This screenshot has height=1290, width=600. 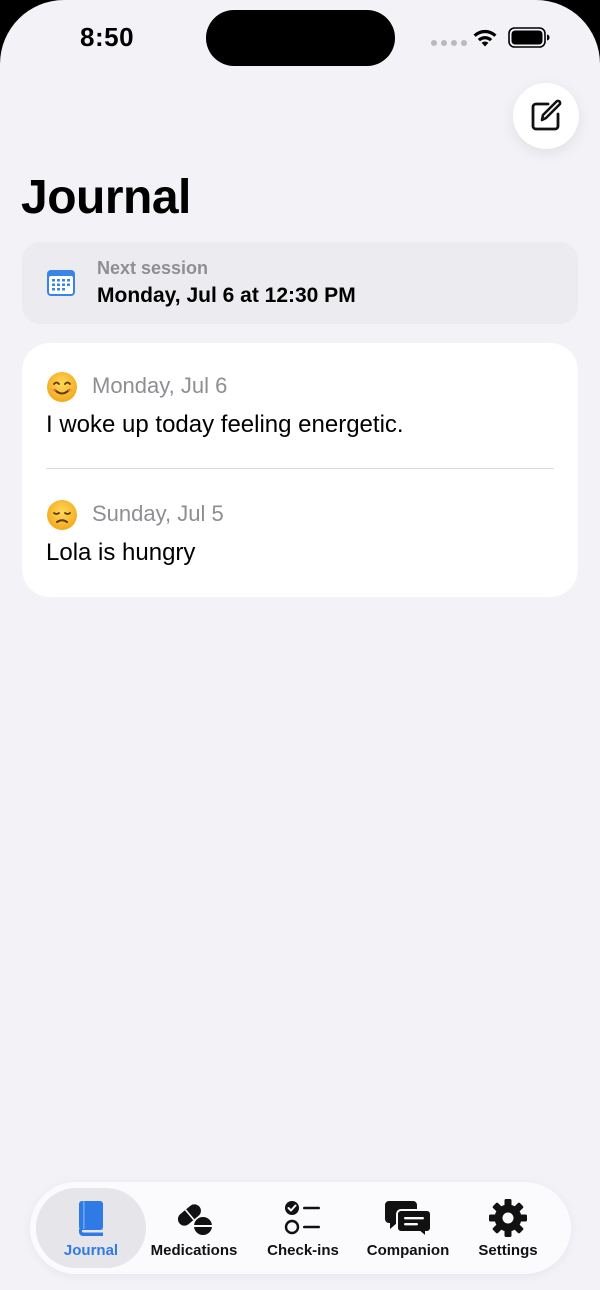 I want to click on entry-date: Sunday, Jul 5, so click(x=158, y=513).